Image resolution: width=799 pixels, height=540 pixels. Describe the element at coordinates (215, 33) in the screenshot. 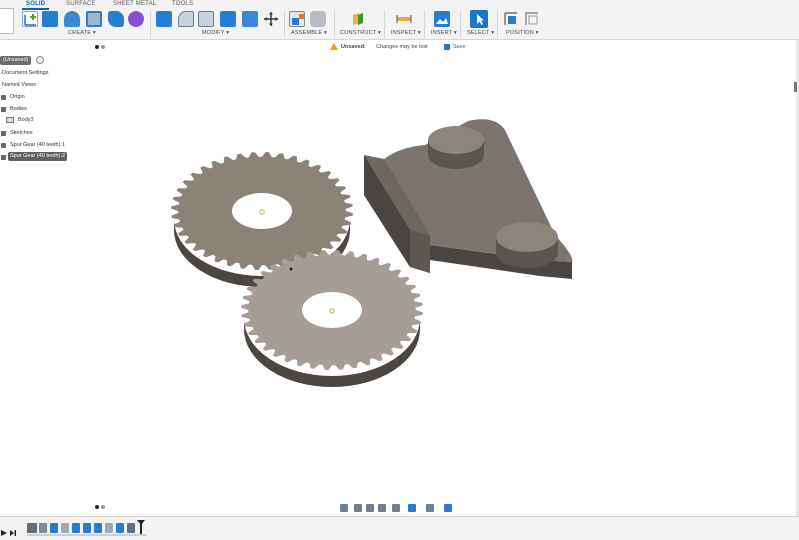

I see `modify-menu: MODIFY ▾` at that location.